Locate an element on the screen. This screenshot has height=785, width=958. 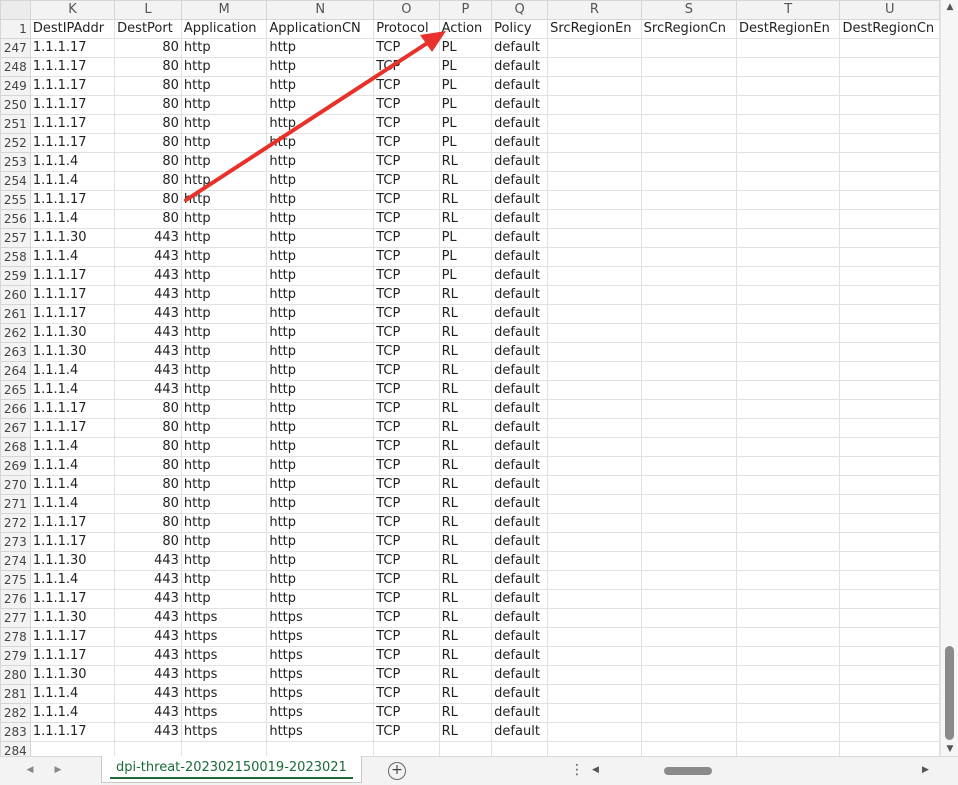
row-number: 275 is located at coordinates (15, 580).